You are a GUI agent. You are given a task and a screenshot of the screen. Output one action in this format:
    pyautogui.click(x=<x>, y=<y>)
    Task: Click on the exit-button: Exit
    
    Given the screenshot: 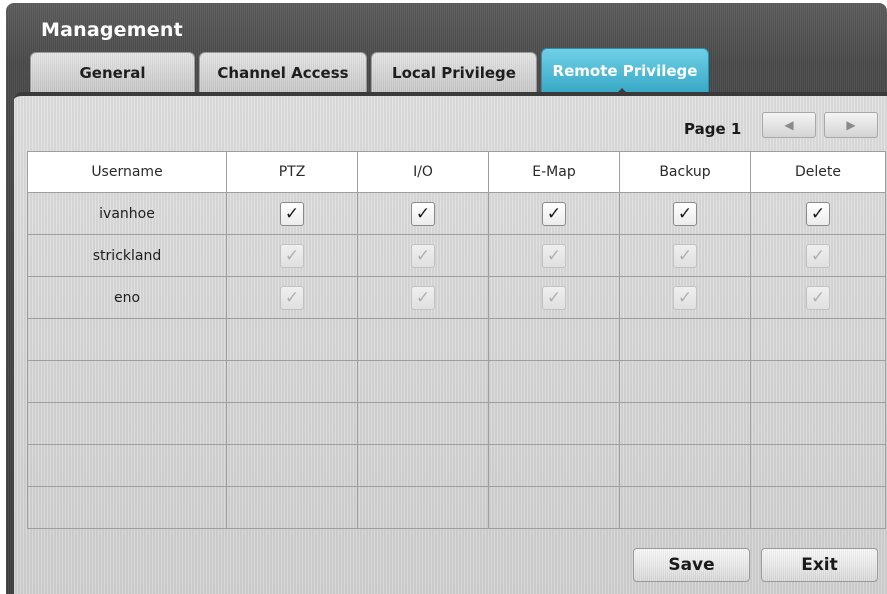 What is the action you would take?
    pyautogui.click(x=819, y=565)
    